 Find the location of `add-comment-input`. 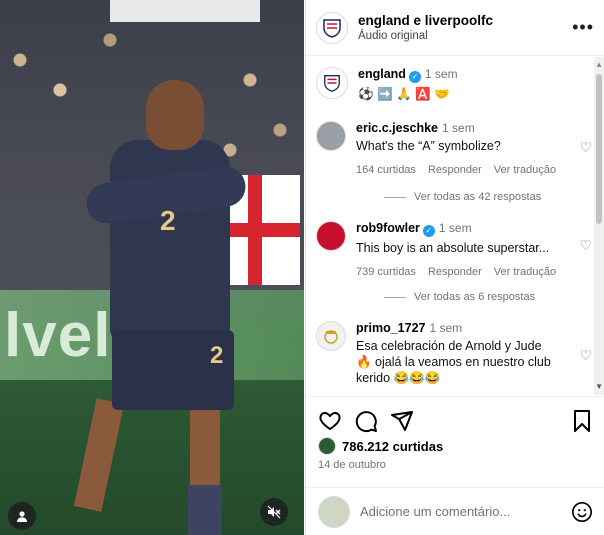

add-comment-input is located at coordinates (465, 511).